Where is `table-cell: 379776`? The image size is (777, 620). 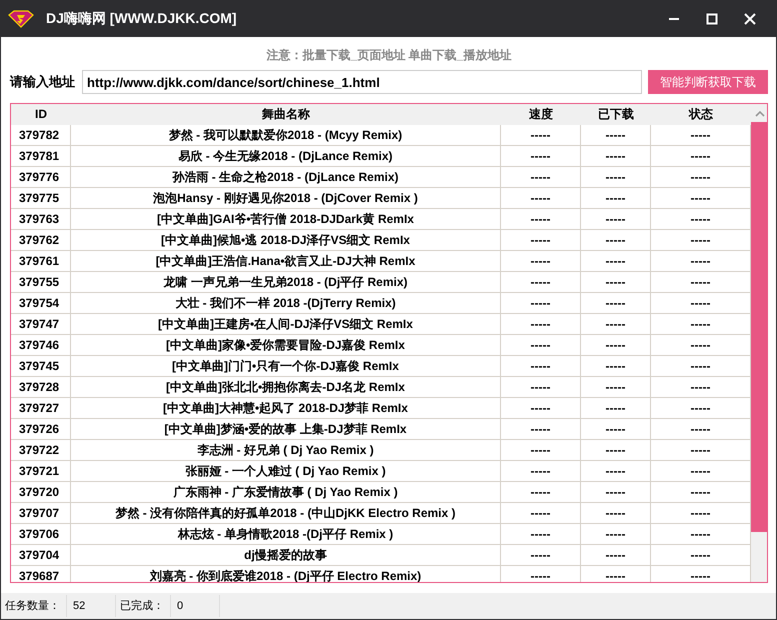 table-cell: 379776 is located at coordinates (41, 177).